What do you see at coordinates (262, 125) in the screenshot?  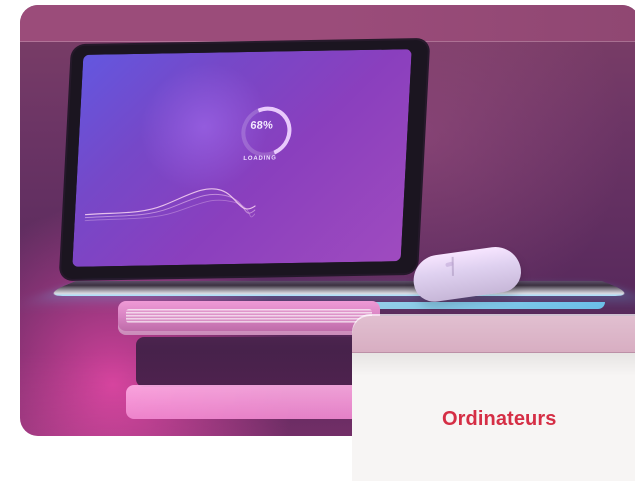 I see `loading-percentage: 68%` at bounding box center [262, 125].